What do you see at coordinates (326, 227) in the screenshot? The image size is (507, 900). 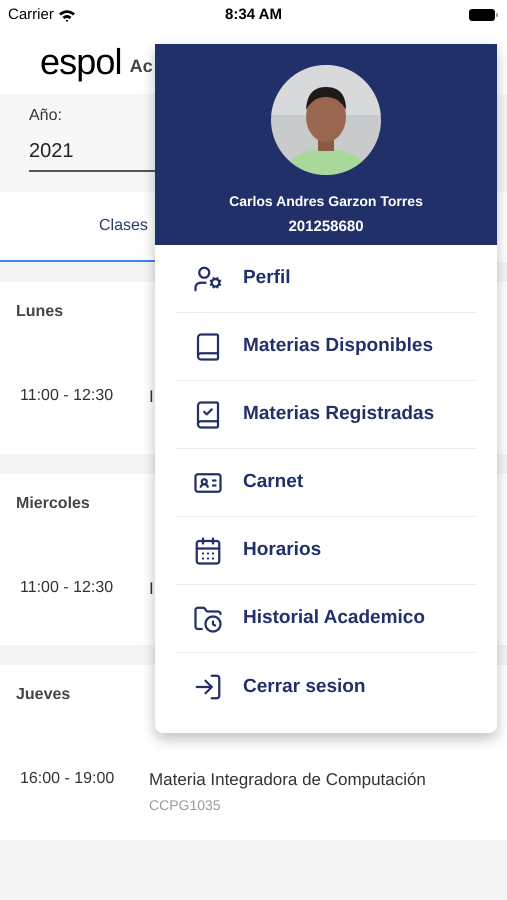 I see `user-id: 201258680` at bounding box center [326, 227].